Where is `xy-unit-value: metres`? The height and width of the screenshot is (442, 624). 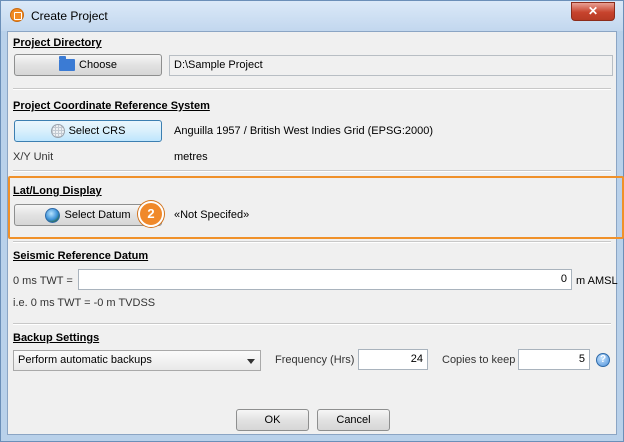 xy-unit-value: metres is located at coordinates (191, 157).